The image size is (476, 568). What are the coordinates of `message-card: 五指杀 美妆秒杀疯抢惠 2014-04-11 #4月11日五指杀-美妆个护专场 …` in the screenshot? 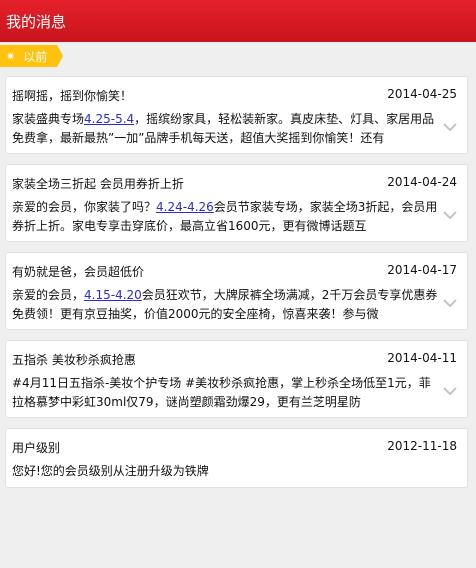 It's located at (236, 379).